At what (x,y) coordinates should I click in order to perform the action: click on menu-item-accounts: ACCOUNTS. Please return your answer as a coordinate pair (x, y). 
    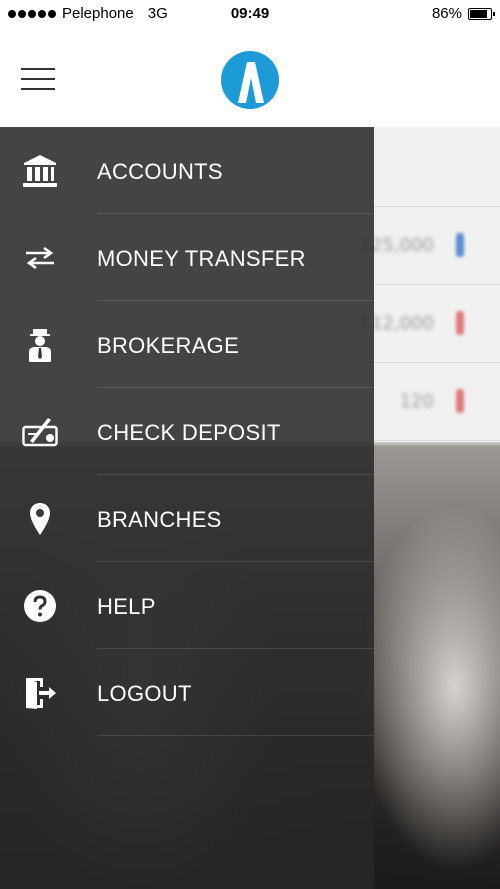
    Looking at the image, I should click on (187, 170).